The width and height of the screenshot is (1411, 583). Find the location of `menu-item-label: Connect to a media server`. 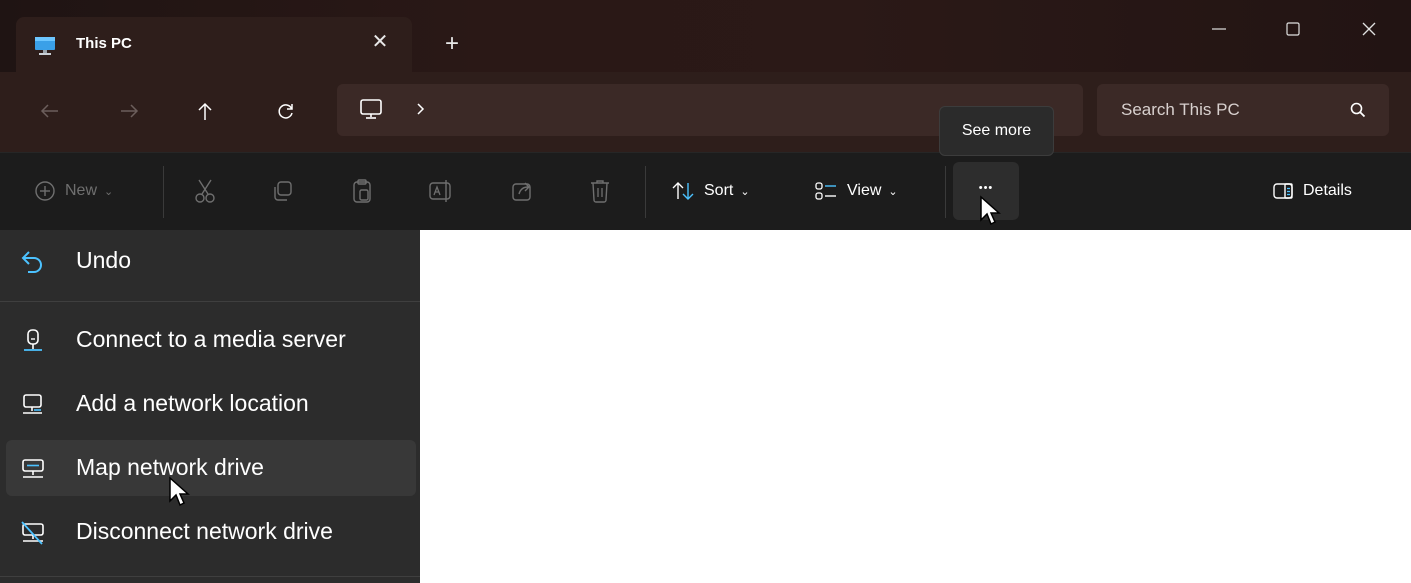

menu-item-label: Connect to a media server is located at coordinates (211, 339).